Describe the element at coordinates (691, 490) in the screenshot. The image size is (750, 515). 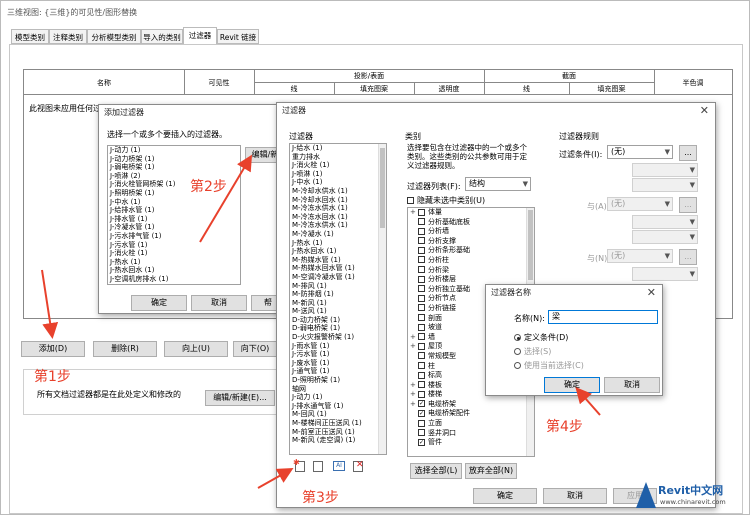
I see `watermark-title: Revit中文网` at that location.